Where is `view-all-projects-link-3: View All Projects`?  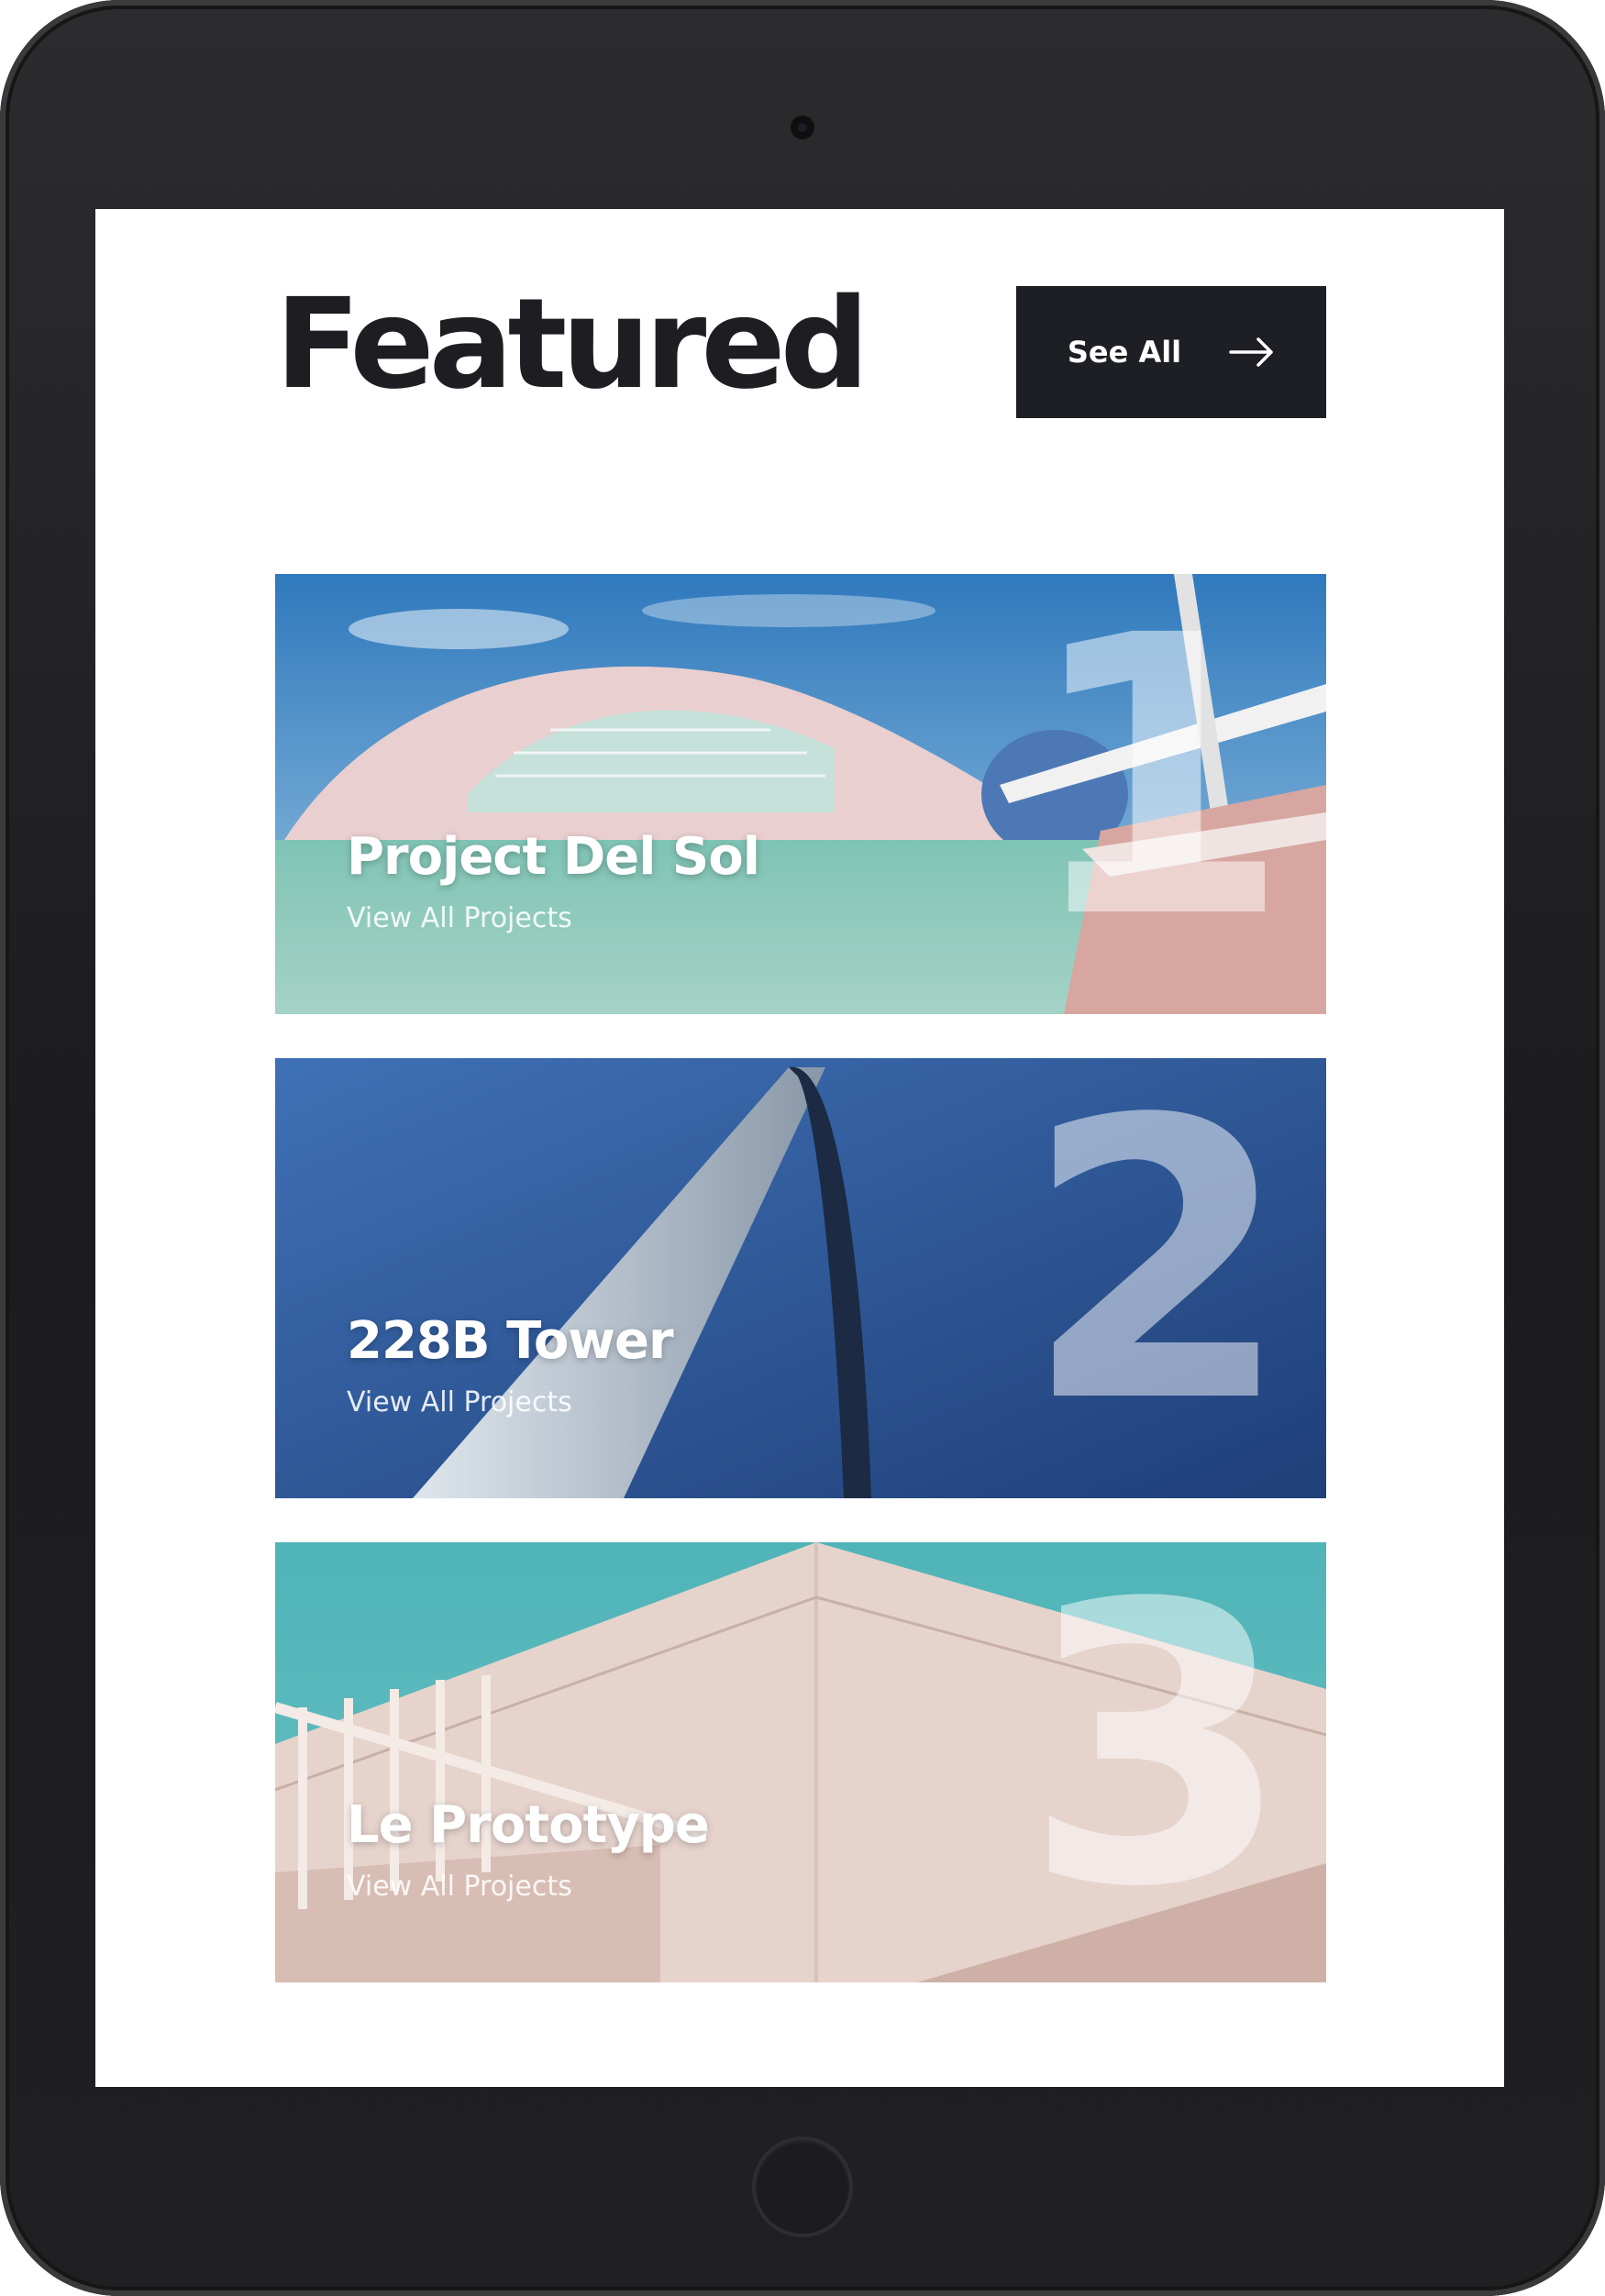
view-all-projects-link-3: View All Projects is located at coordinates (459, 1887).